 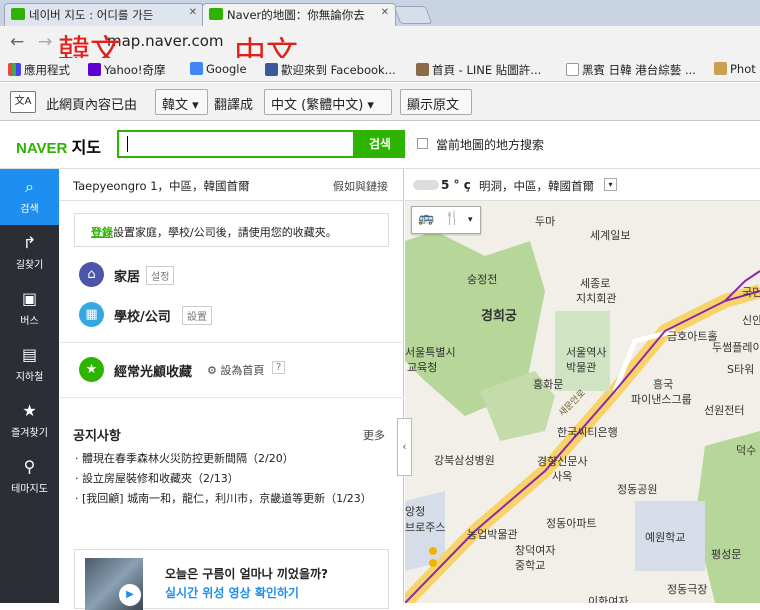 I want to click on translate-icon: 文A, so click(x=23, y=102).